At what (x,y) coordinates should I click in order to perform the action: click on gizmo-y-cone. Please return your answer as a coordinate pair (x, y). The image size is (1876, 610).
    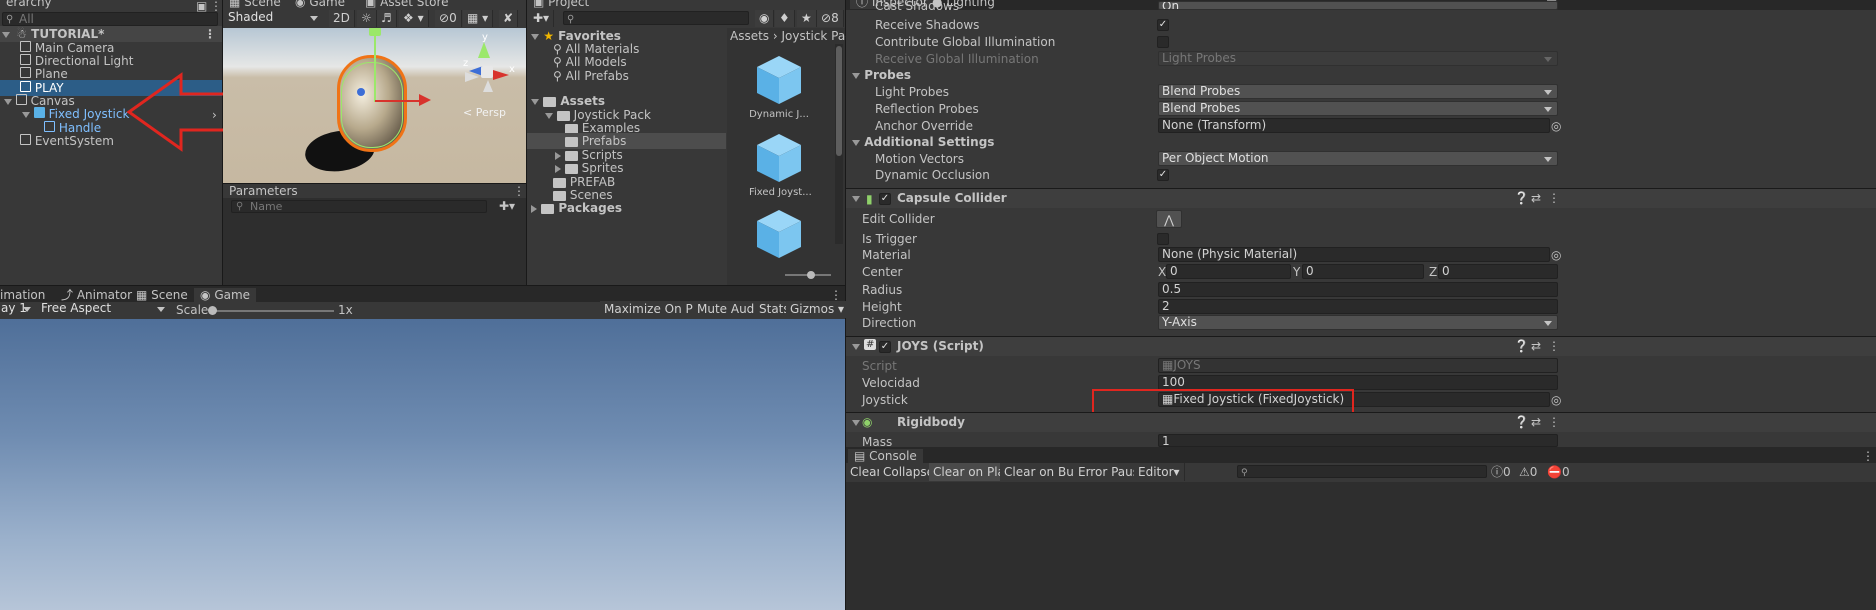
    Looking at the image, I should click on (484, 50).